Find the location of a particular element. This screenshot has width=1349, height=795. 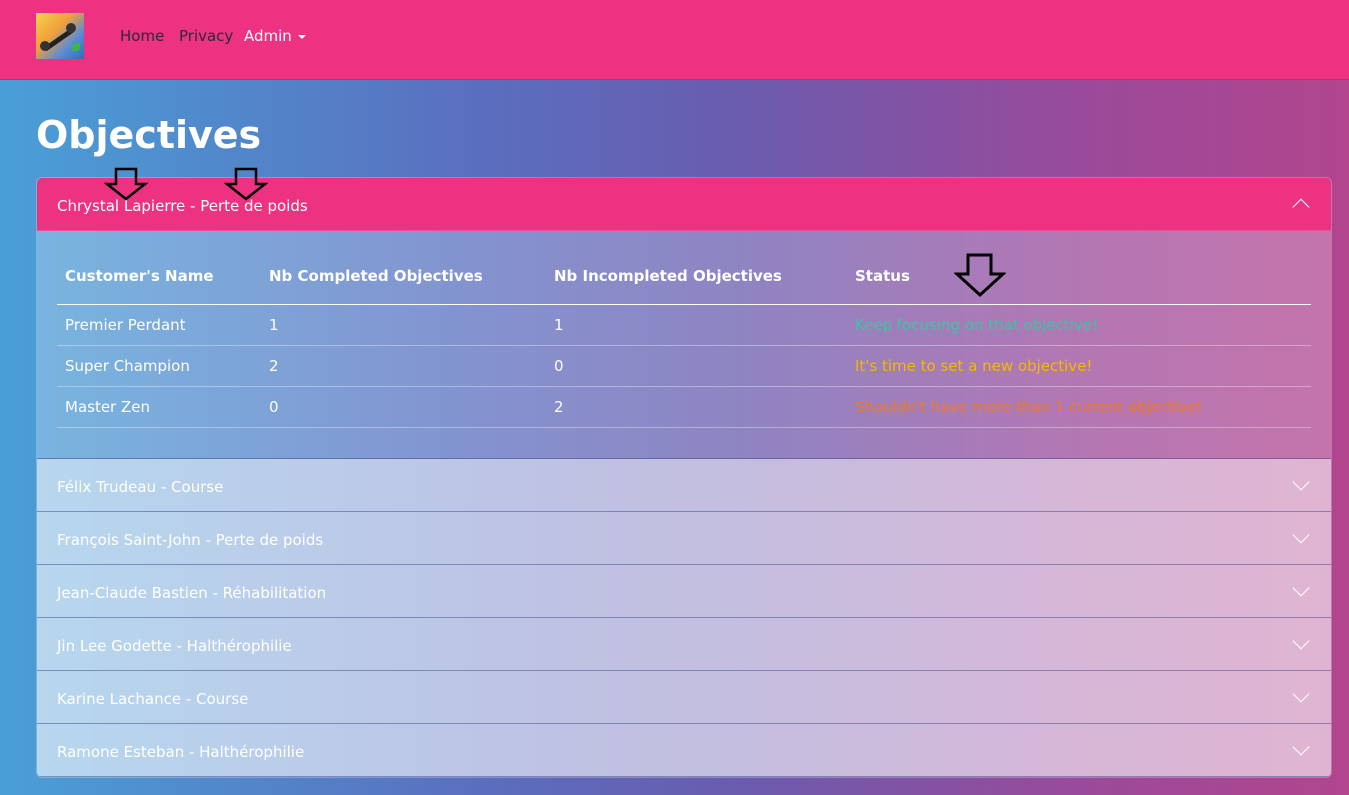

cell-completed: 0 is located at coordinates (403, 407).